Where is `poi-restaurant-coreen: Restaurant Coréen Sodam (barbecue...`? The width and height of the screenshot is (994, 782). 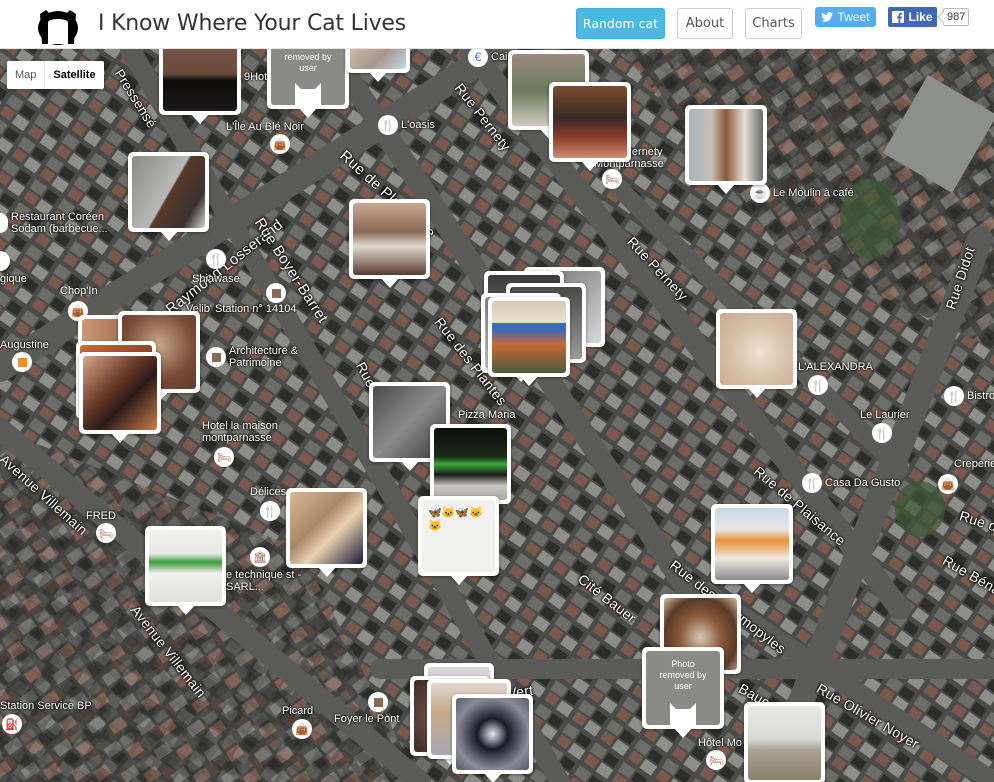 poi-restaurant-coreen: Restaurant Coréen Sodam (barbecue... is located at coordinates (55, 223).